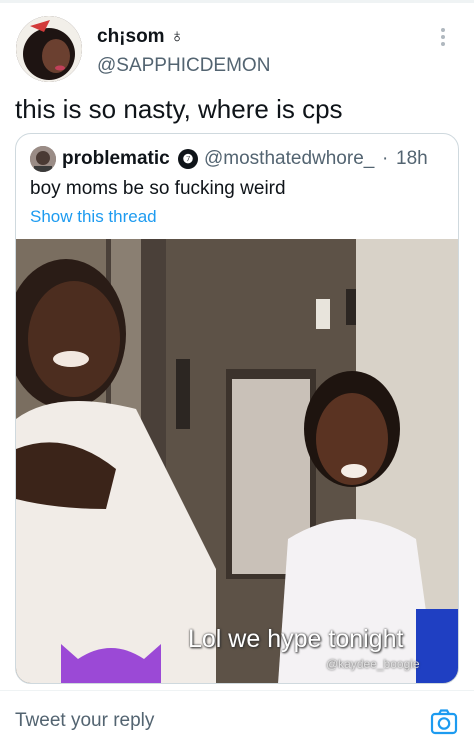 The width and height of the screenshot is (474, 745). What do you see at coordinates (289, 159) in the screenshot?
I see `quoted-author-handle: @mosthatedwhore_` at bounding box center [289, 159].